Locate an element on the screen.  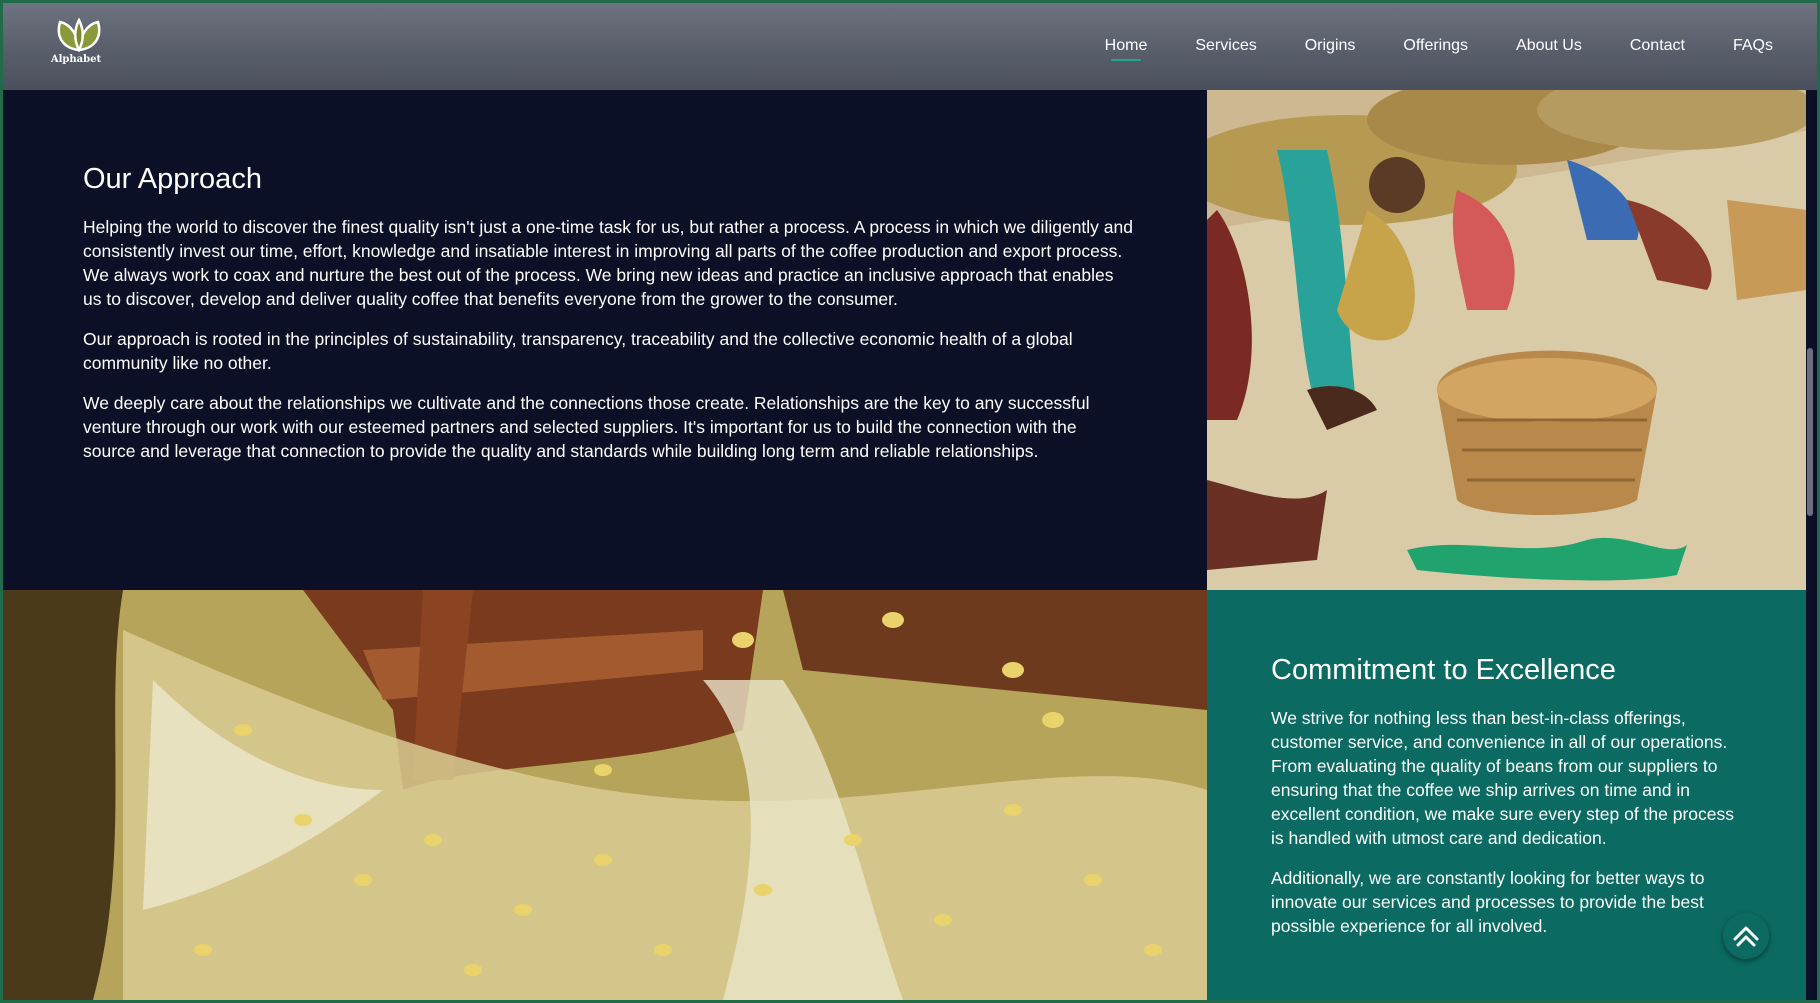
nav-services: Services is located at coordinates (1225, 46).